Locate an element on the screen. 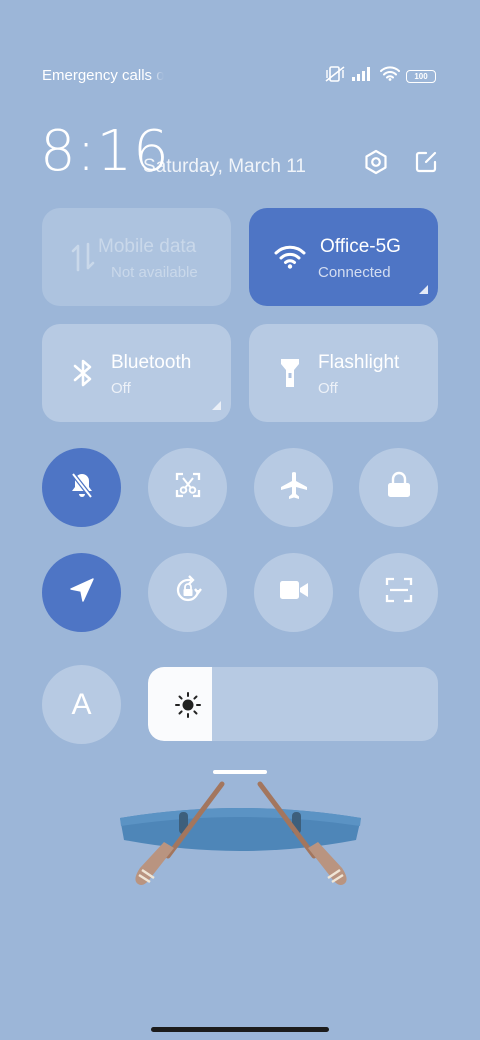 This screenshot has width=480, height=1040. scanner-toggle is located at coordinates (398, 592).